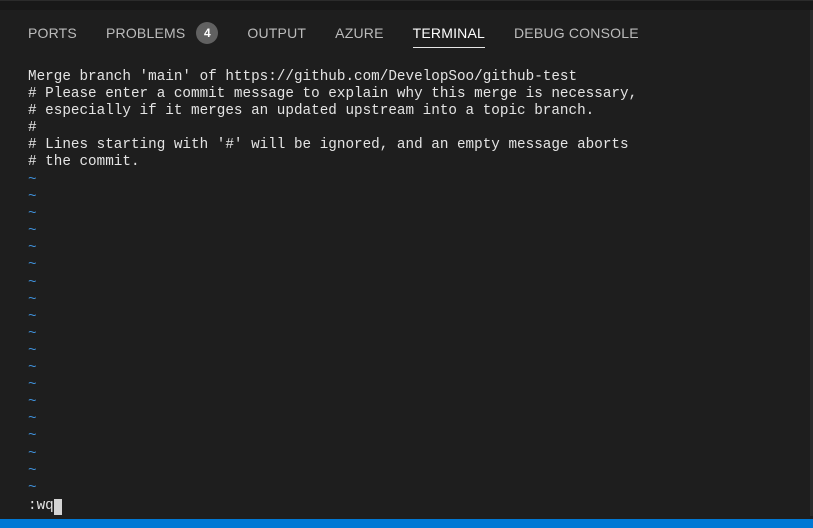  Describe the element at coordinates (32, 128) in the screenshot. I see `terminal-line: #` at that location.